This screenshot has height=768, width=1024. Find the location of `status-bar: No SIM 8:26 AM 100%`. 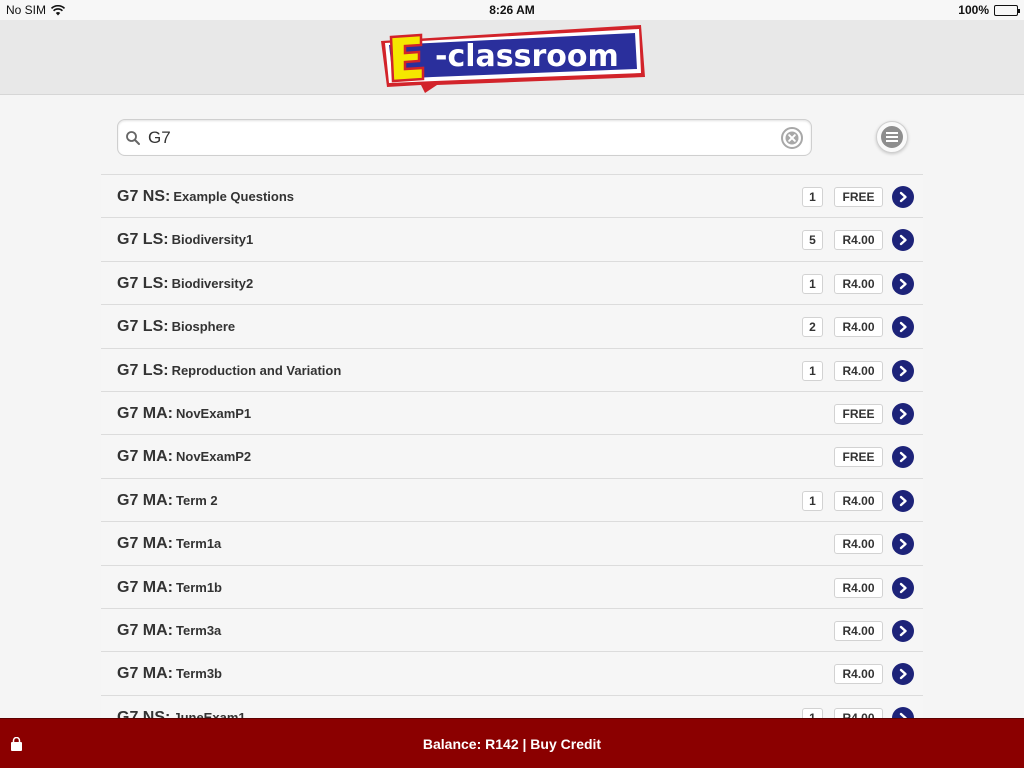

status-bar: No SIM 8:26 AM 100% is located at coordinates (512, 10).